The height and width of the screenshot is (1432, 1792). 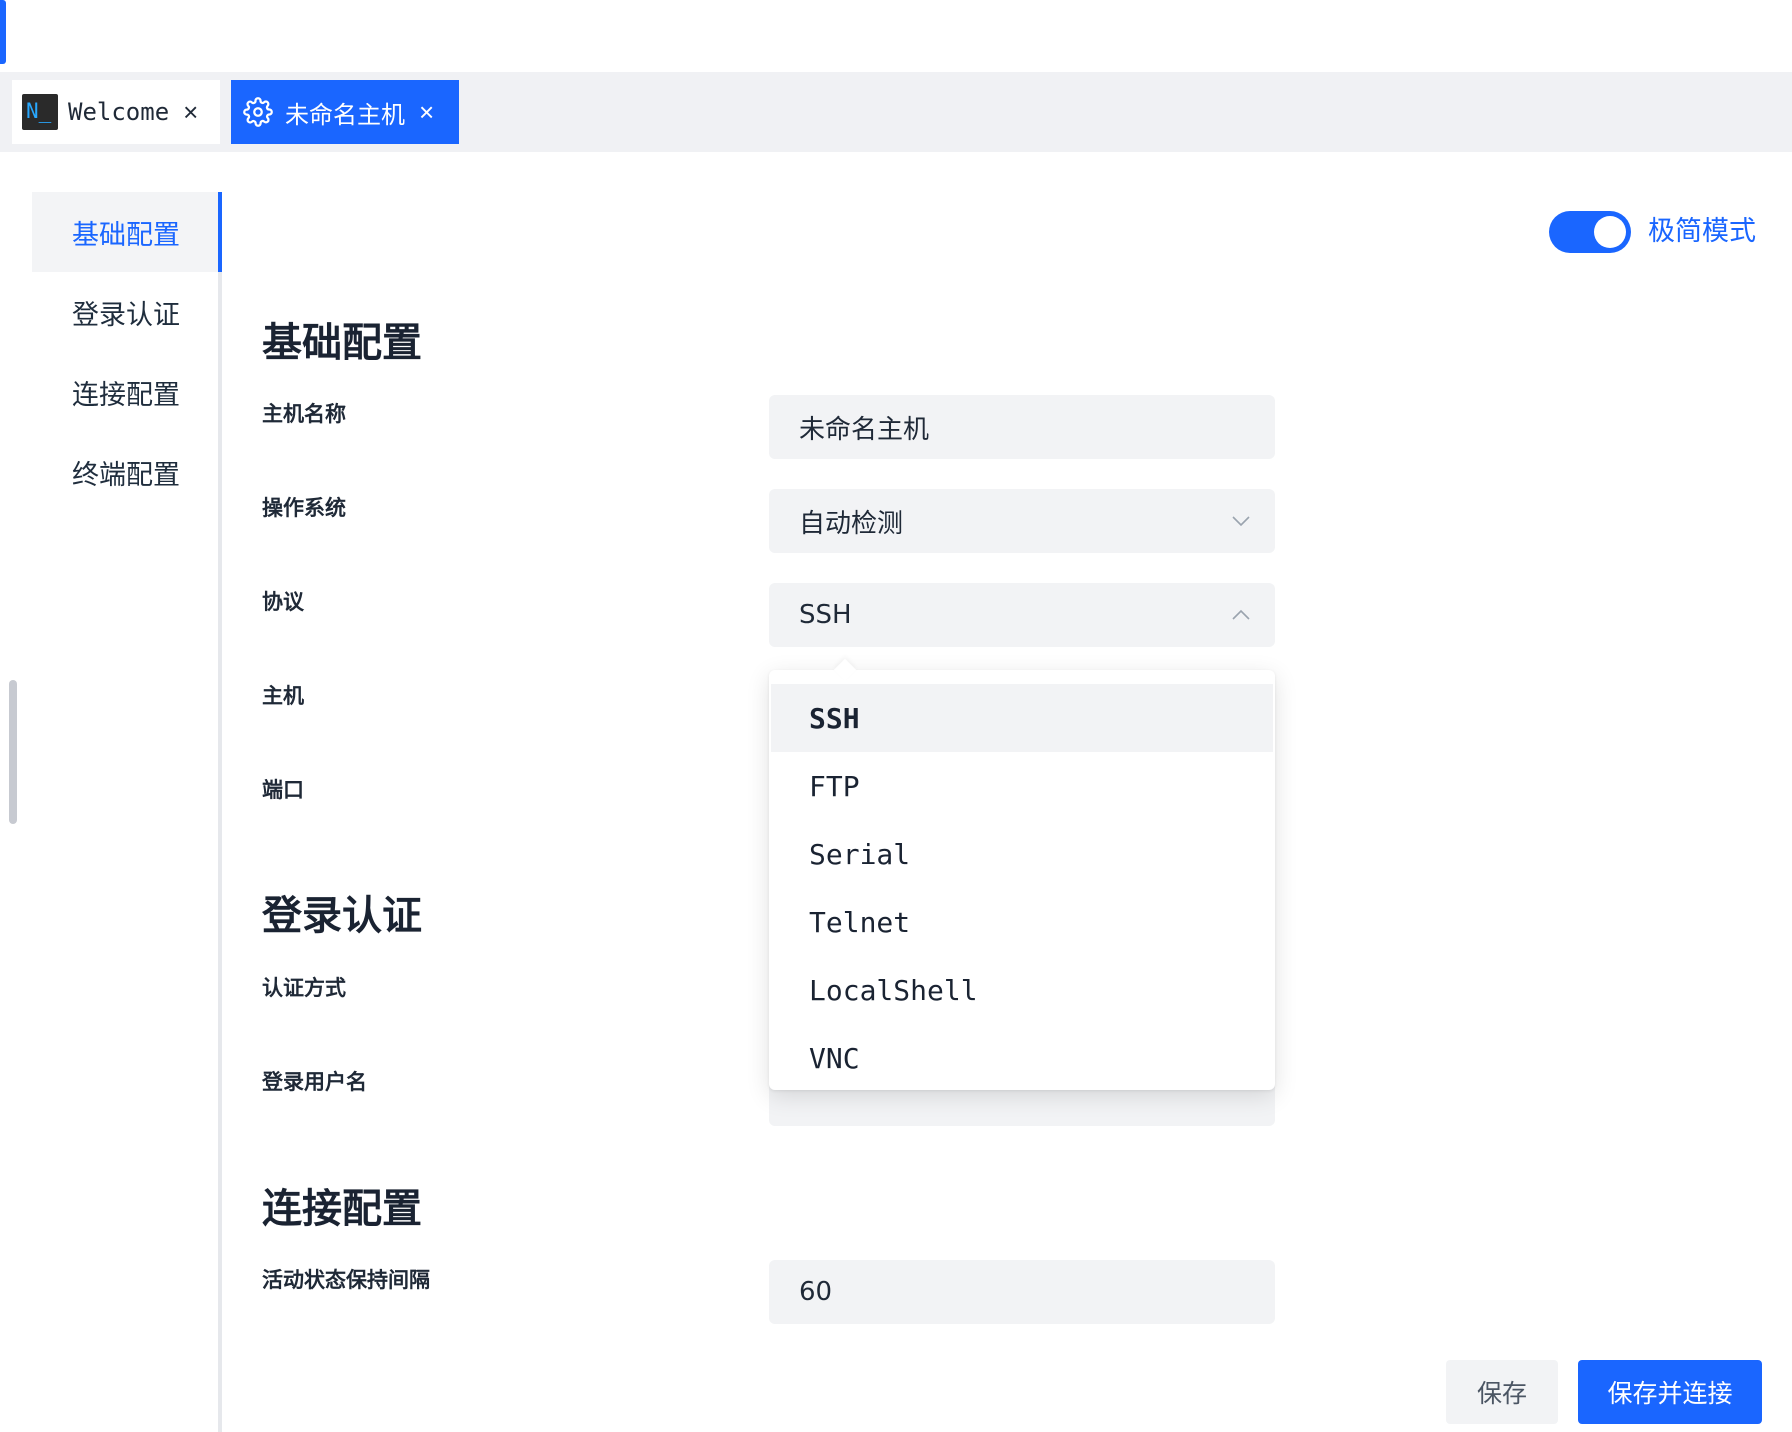 I want to click on os-label: 操作系统, so click(x=304, y=508).